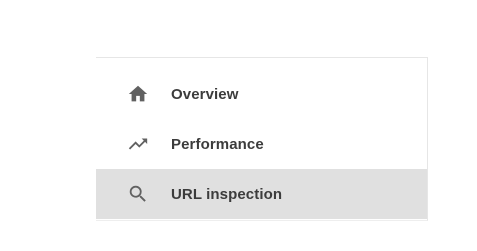 Image resolution: width=477 pixels, height=251 pixels. I want to click on sidebar-item-url-inspection: URL inspection, so click(261, 194).